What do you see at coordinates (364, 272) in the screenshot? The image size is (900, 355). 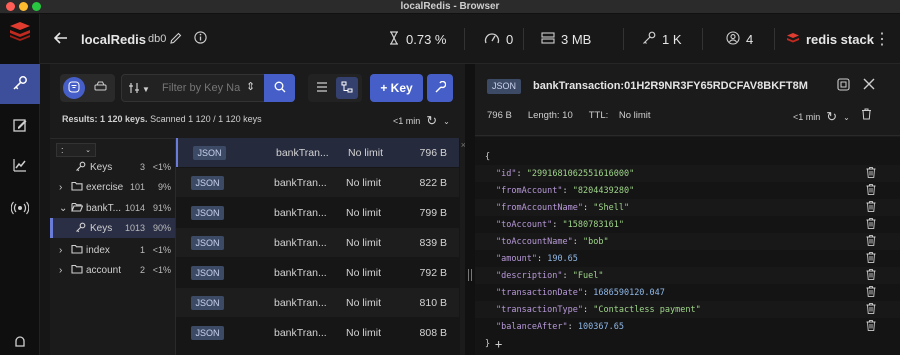 I see `key-ttl: No limit` at bounding box center [364, 272].